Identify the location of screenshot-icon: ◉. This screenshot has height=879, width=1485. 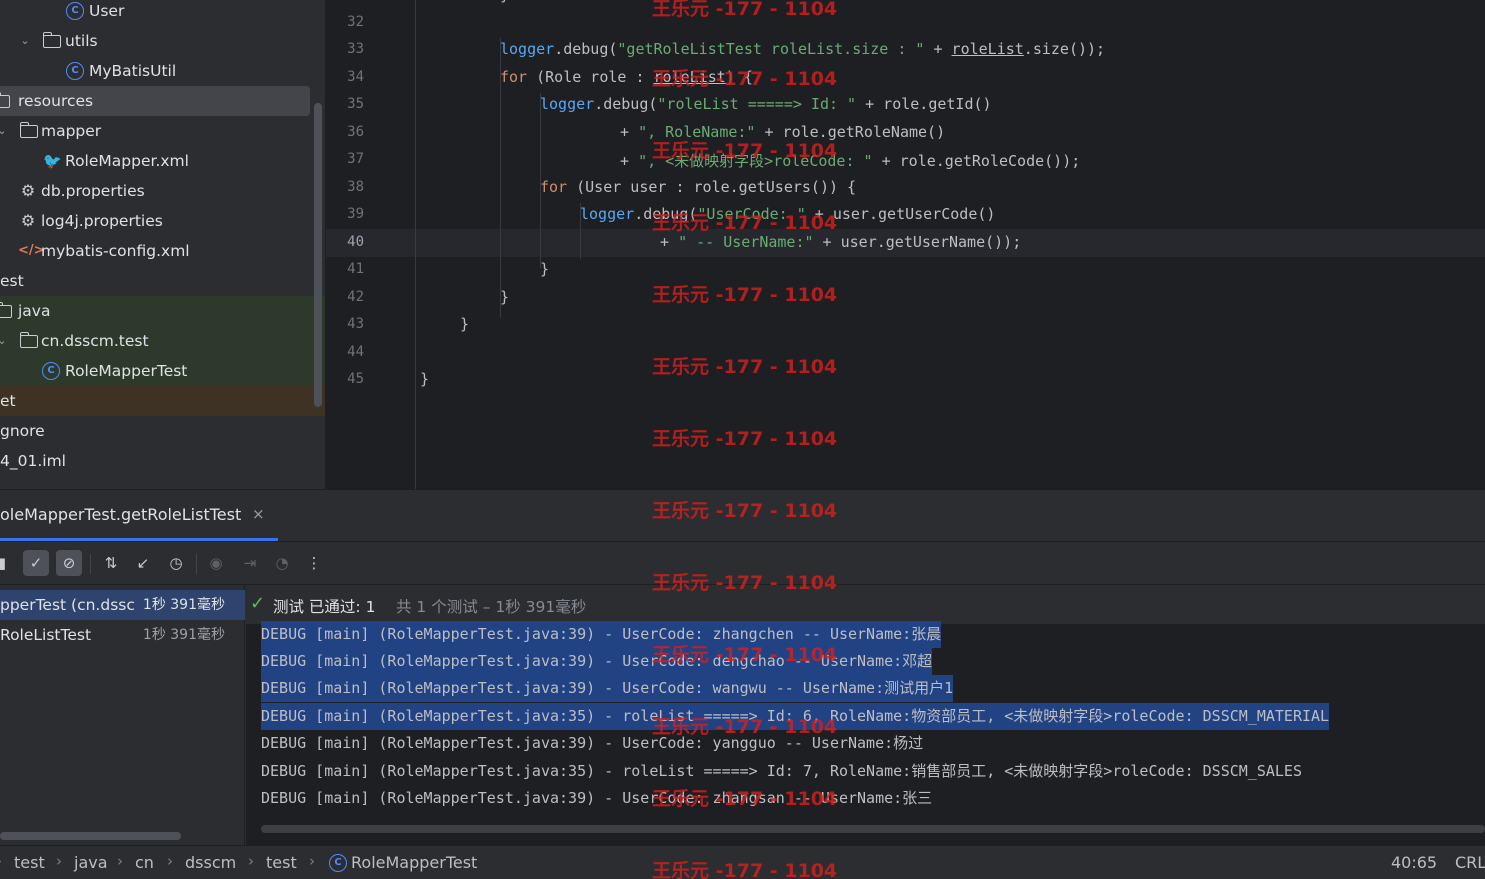
(216, 563).